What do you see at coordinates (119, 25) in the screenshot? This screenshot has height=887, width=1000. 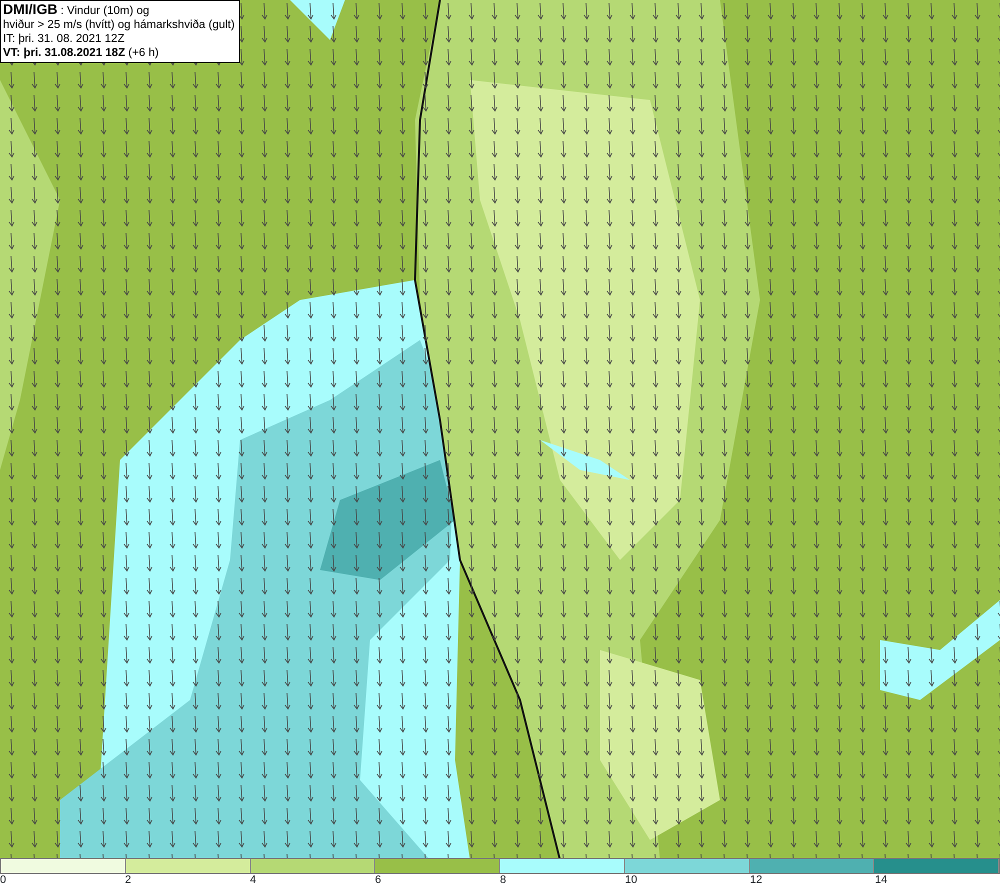 I see `map-subtitle: hviður > 25 m/s (hvítt) og hámarkshviða (gult)` at bounding box center [119, 25].